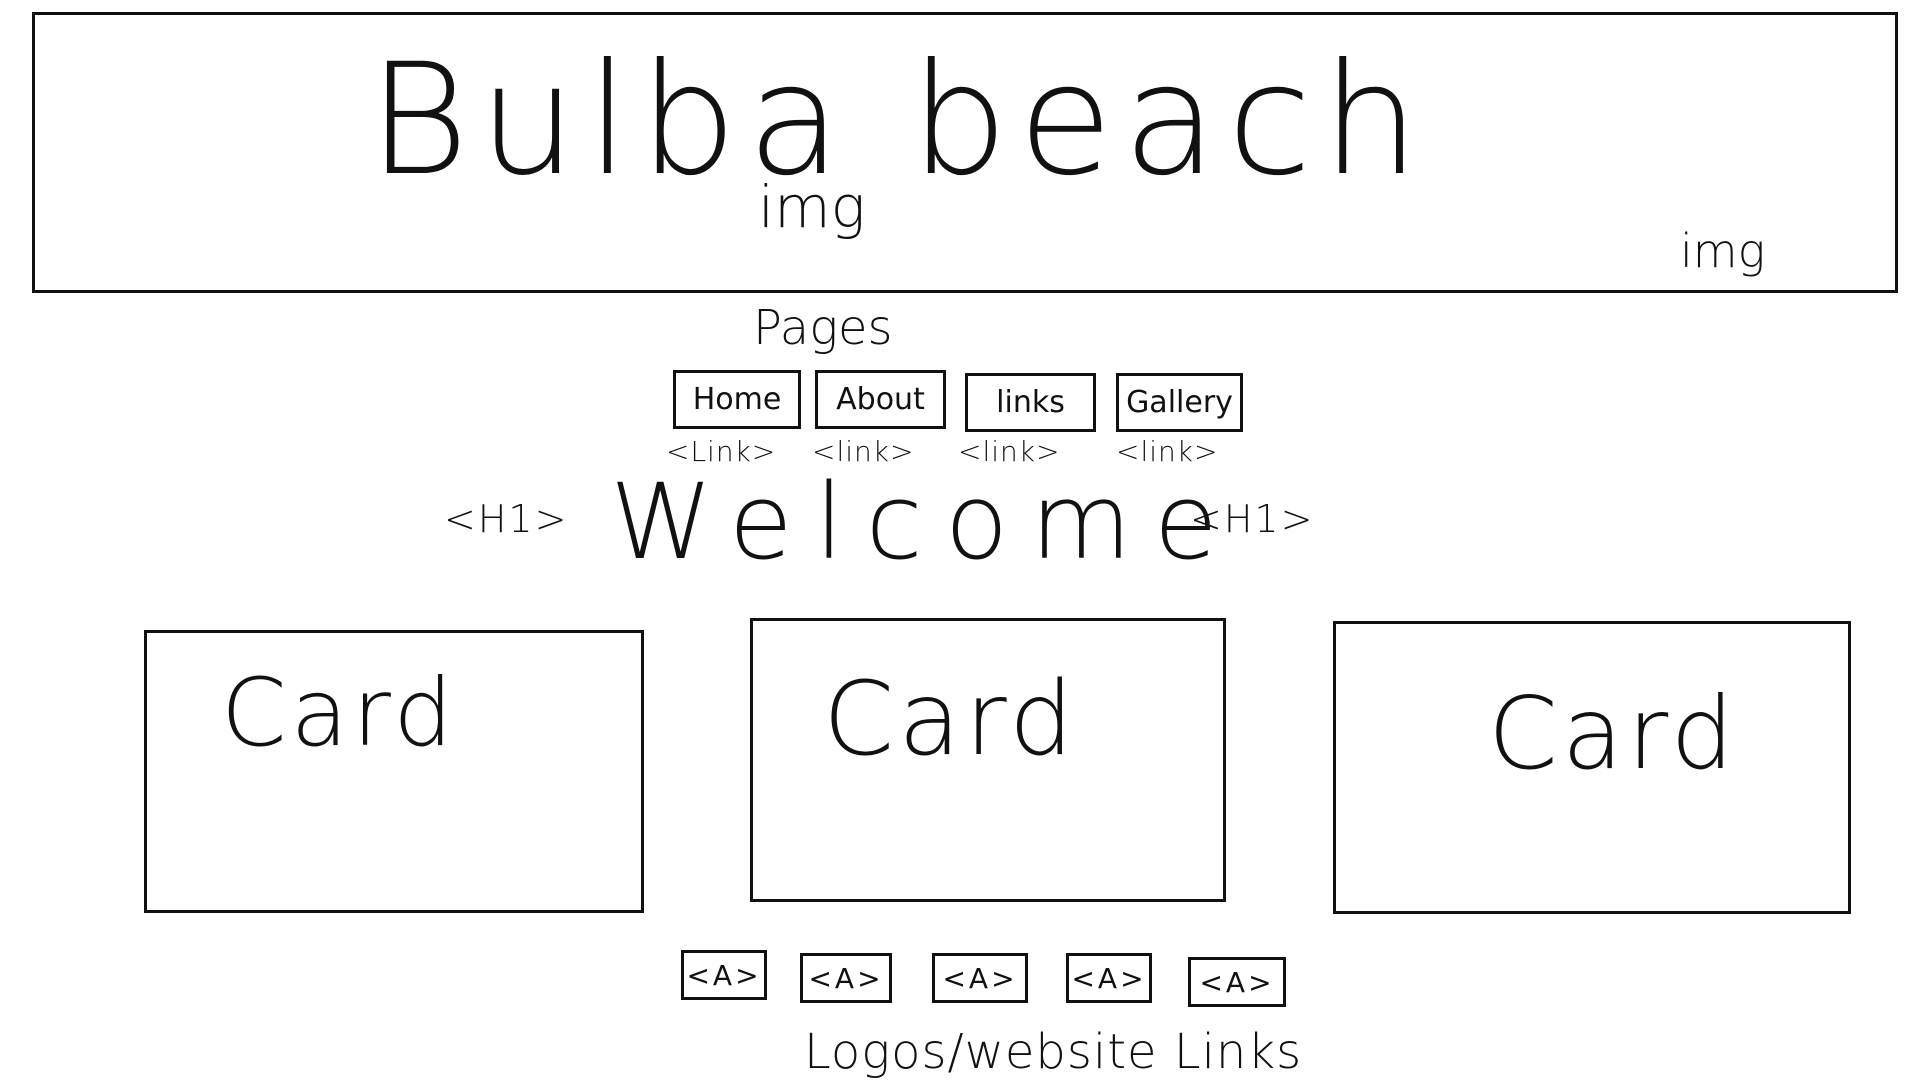  I want to click on card-2: Card, so click(988, 760).